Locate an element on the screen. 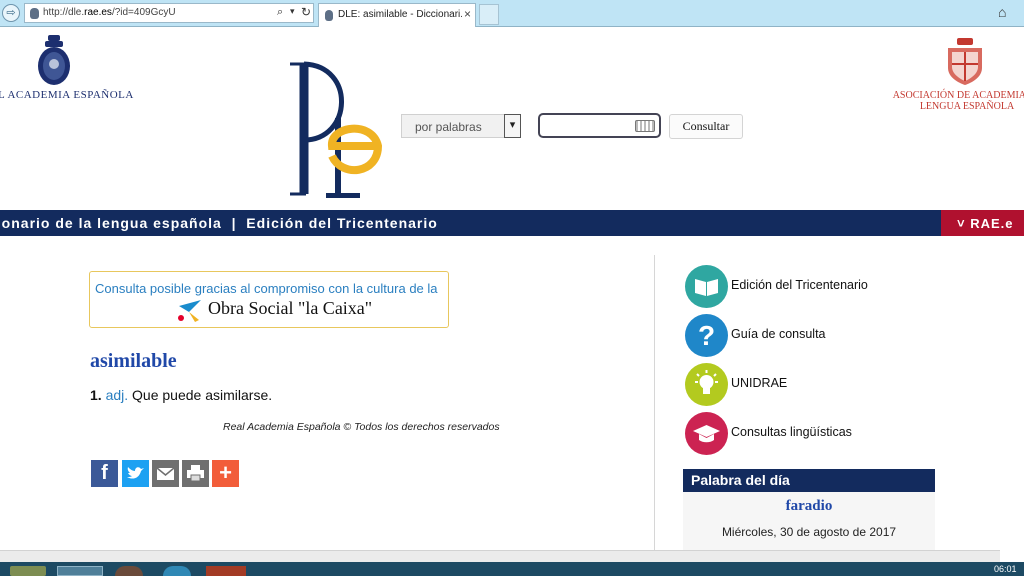 The image size is (1024, 576). dropdown-arrow-icon: ▾ is located at coordinates (292, 11).